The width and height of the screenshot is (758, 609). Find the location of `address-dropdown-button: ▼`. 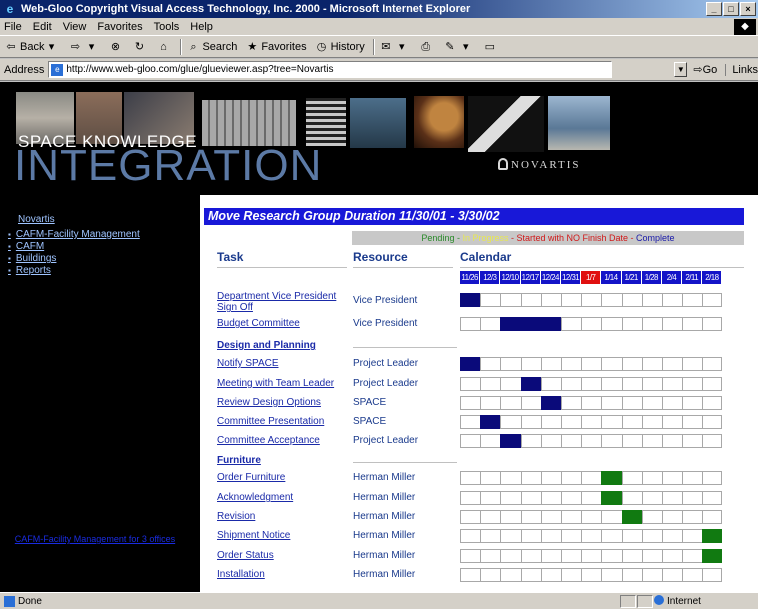

address-dropdown-button: ▼ is located at coordinates (681, 69).